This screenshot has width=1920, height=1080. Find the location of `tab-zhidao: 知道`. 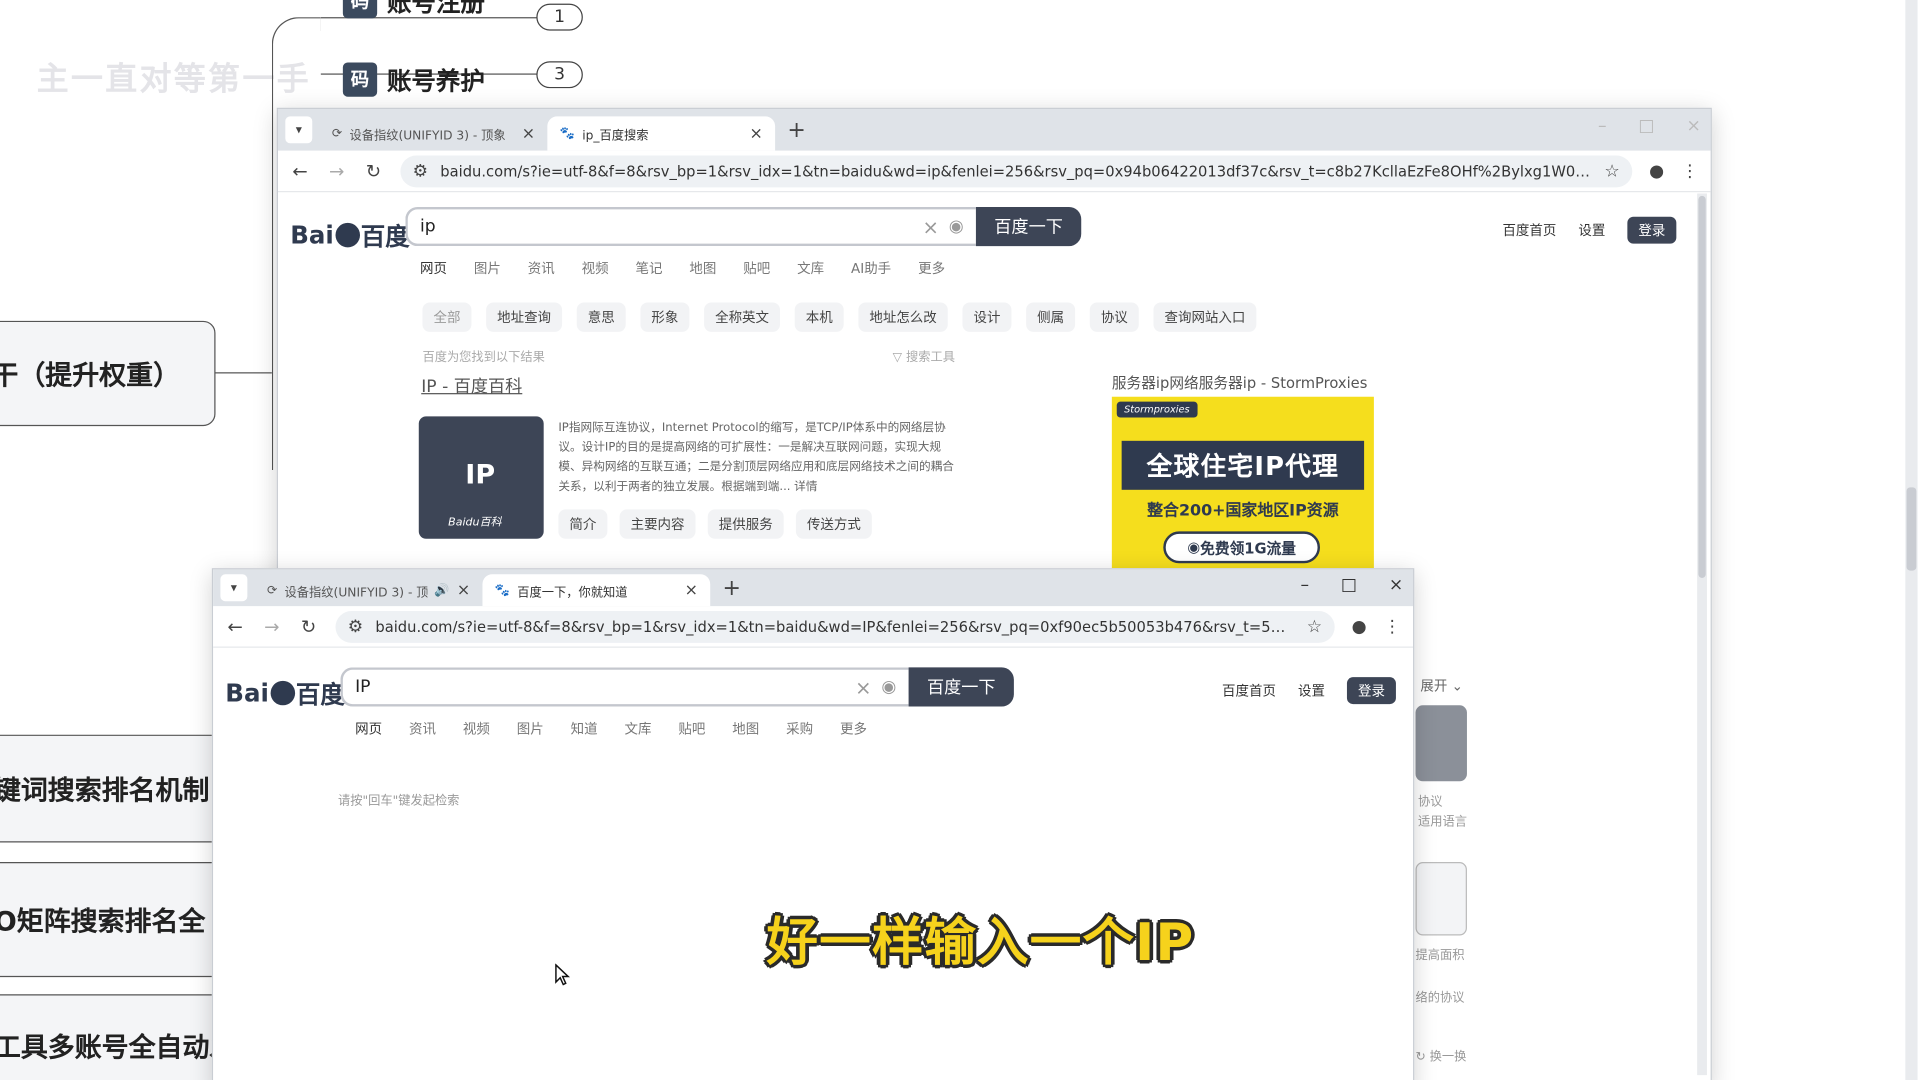

tab-zhidao: 知道 is located at coordinates (584, 729).